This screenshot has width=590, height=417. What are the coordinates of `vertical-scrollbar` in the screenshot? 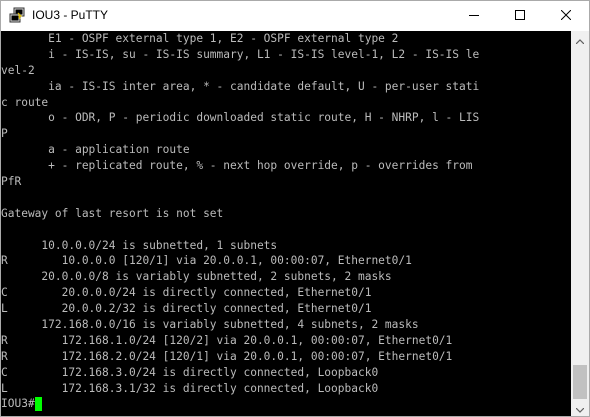 It's located at (580, 224).